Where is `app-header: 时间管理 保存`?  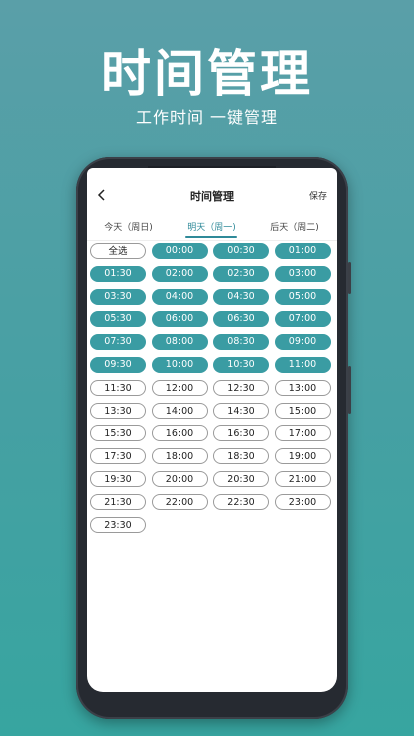 app-header: 时间管理 保存 is located at coordinates (212, 189).